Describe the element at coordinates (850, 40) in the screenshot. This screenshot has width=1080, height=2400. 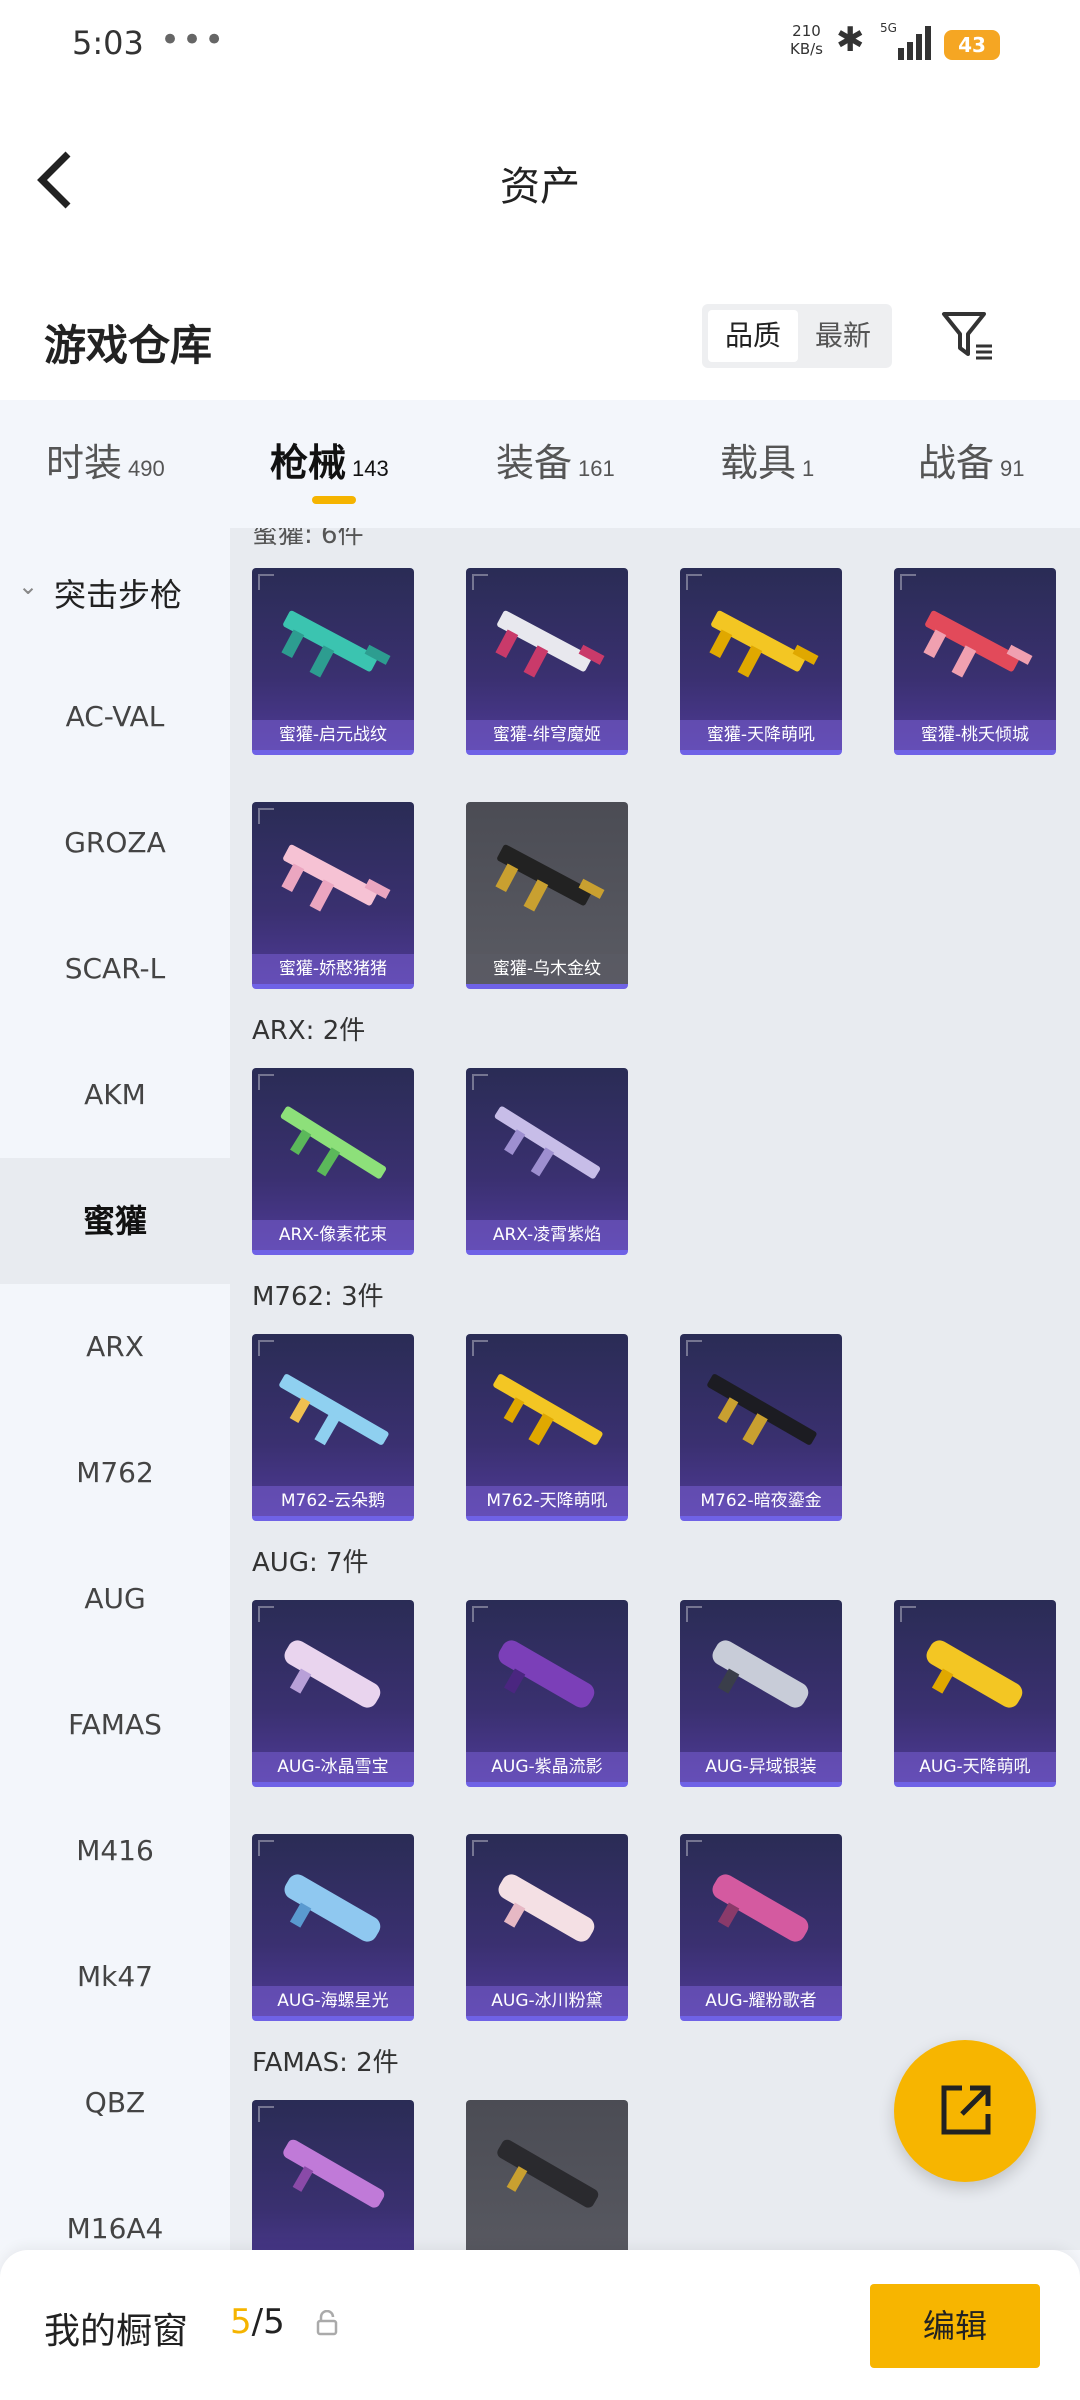
I see `bluetooth-icon: ✱` at that location.